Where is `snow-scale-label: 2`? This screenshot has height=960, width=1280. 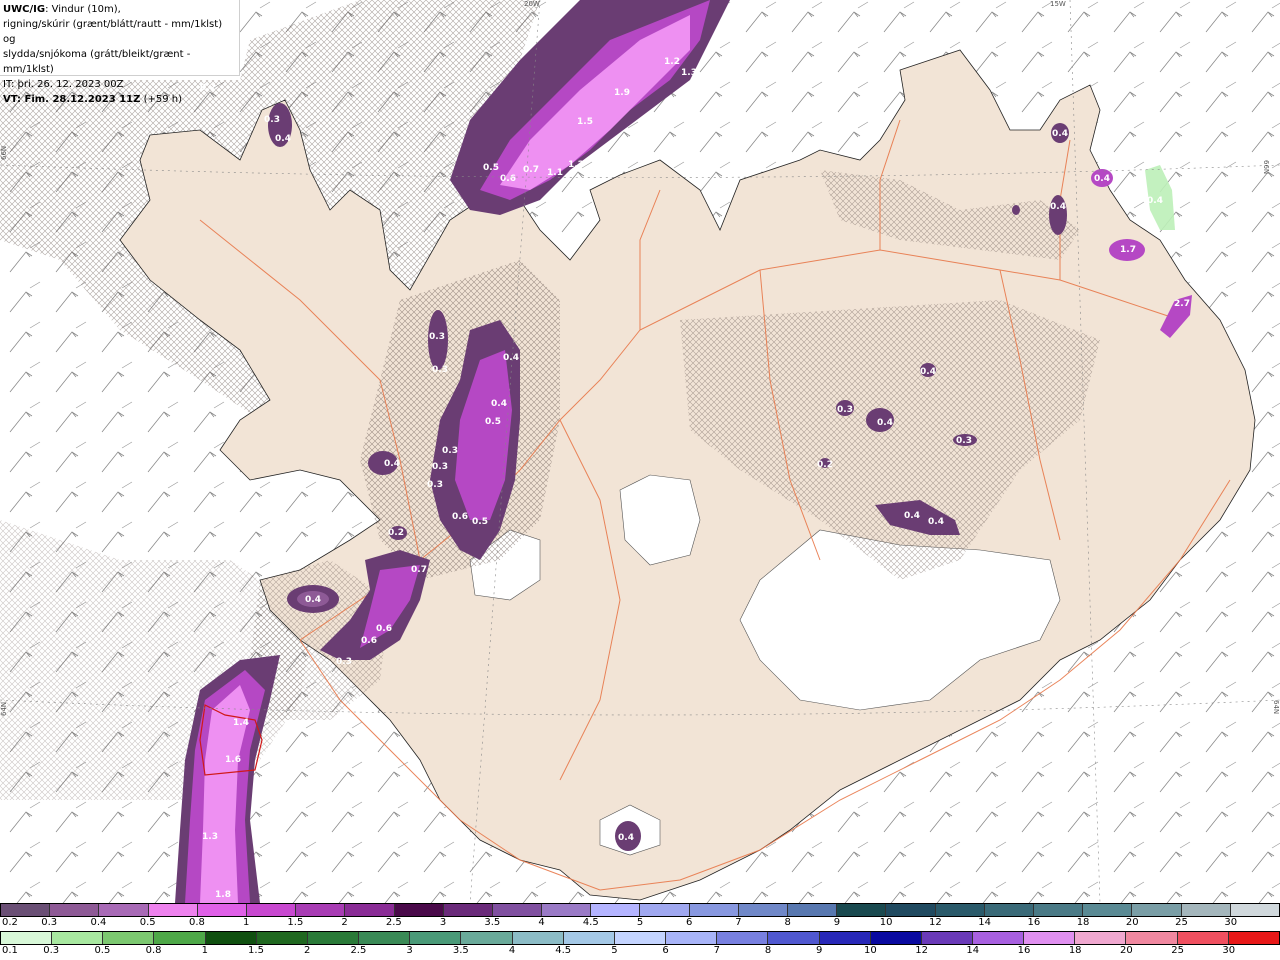
snow-scale-label: 2 is located at coordinates (344, 922).